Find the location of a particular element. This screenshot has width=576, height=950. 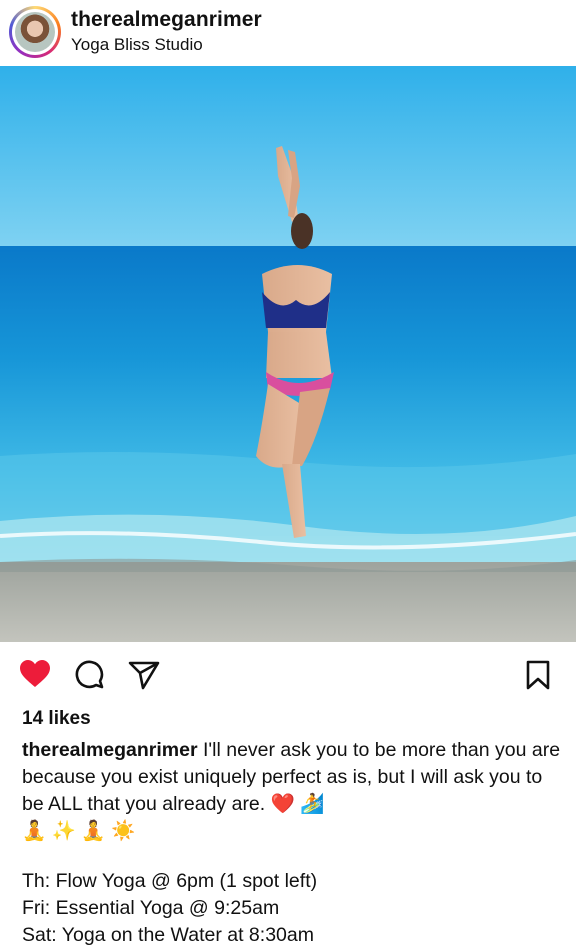

location-link: Yoga Bliss Studio is located at coordinates (137, 45).